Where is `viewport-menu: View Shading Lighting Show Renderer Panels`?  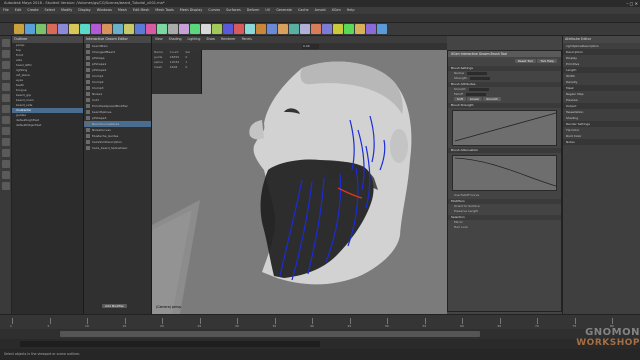
viewport-menu: View Shading Lighting Show Renderer Panels is located at coordinates (299, 39).